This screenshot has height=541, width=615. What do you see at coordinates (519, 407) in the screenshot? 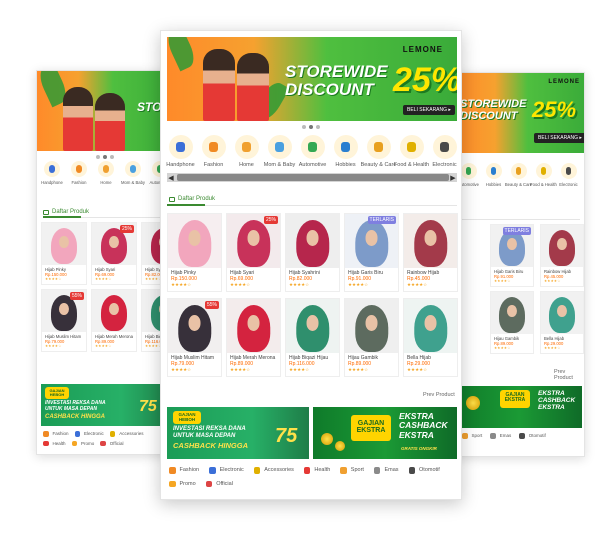
I see `right-promo-banner: GAJIAN EKSTRA EKSTRA CASHBACK EKSTRA` at bounding box center [519, 407].